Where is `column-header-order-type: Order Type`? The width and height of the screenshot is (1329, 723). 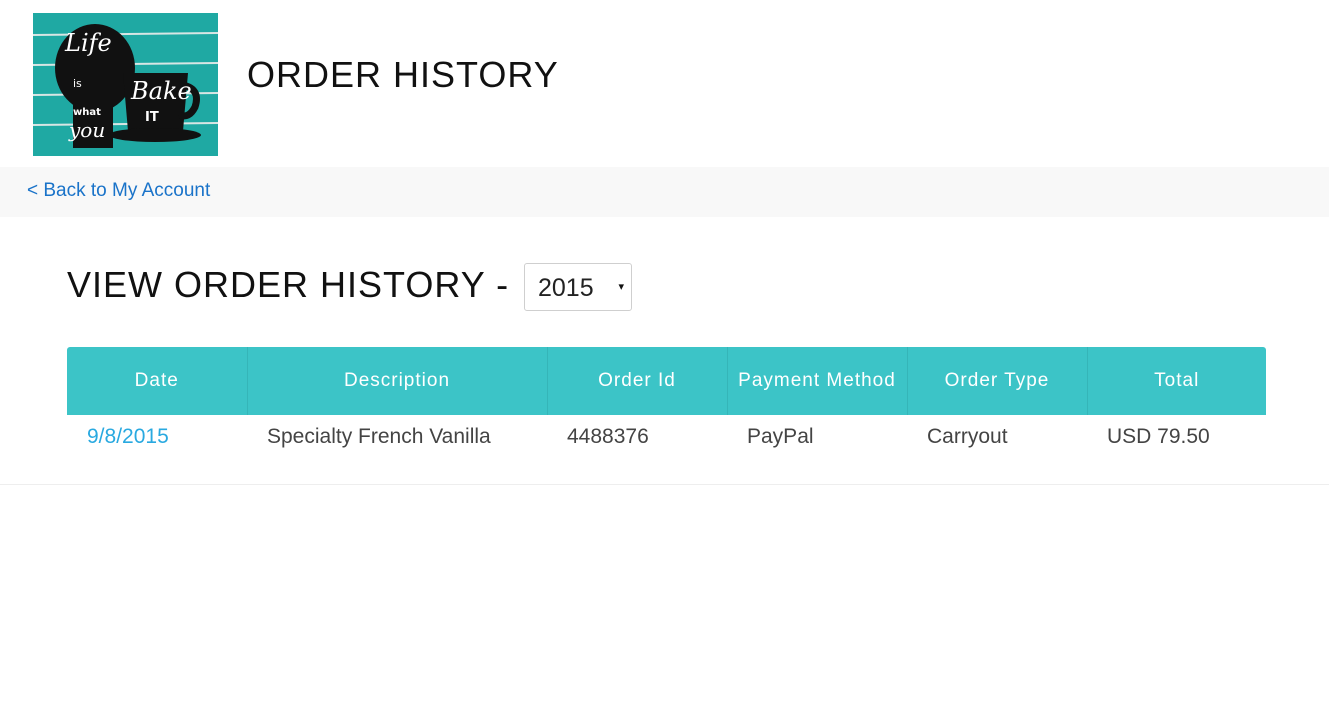
column-header-order-type: Order Type is located at coordinates (996, 381).